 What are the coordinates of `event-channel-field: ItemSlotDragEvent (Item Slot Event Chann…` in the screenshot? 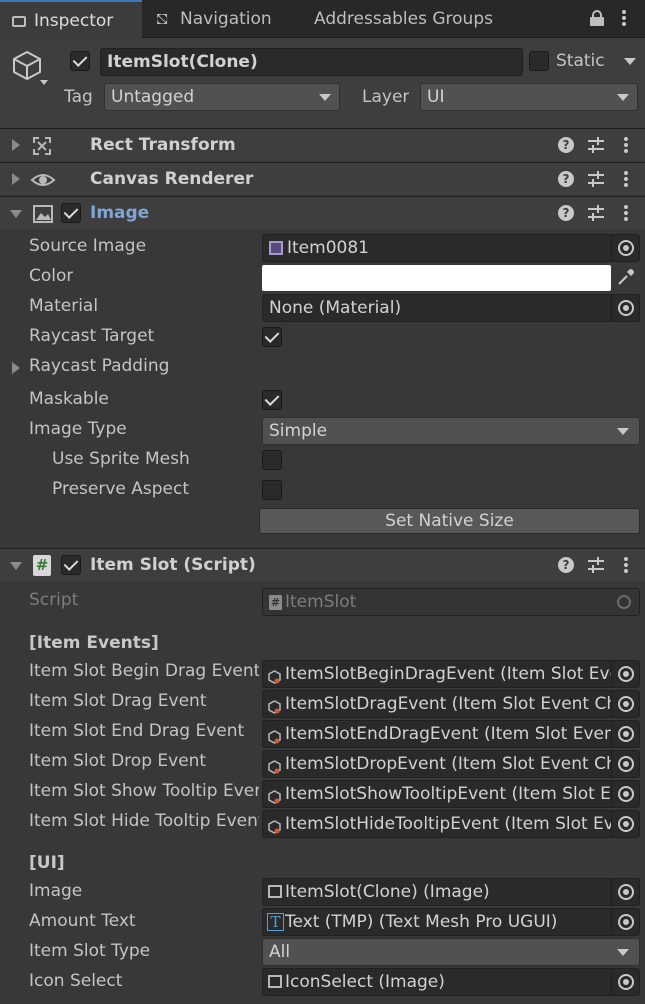 It's located at (451, 704).